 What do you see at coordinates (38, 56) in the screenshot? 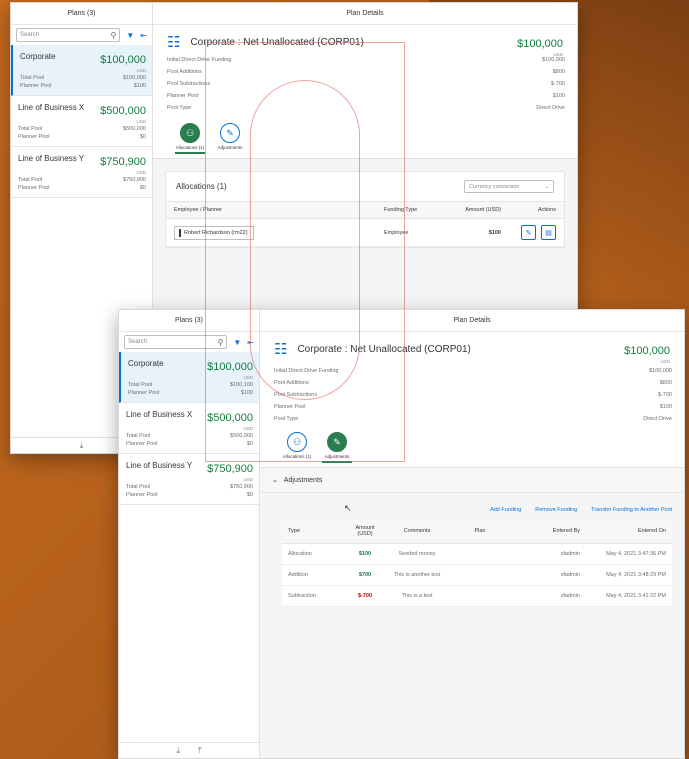
I see `plan-name: Corporate` at bounding box center [38, 56].